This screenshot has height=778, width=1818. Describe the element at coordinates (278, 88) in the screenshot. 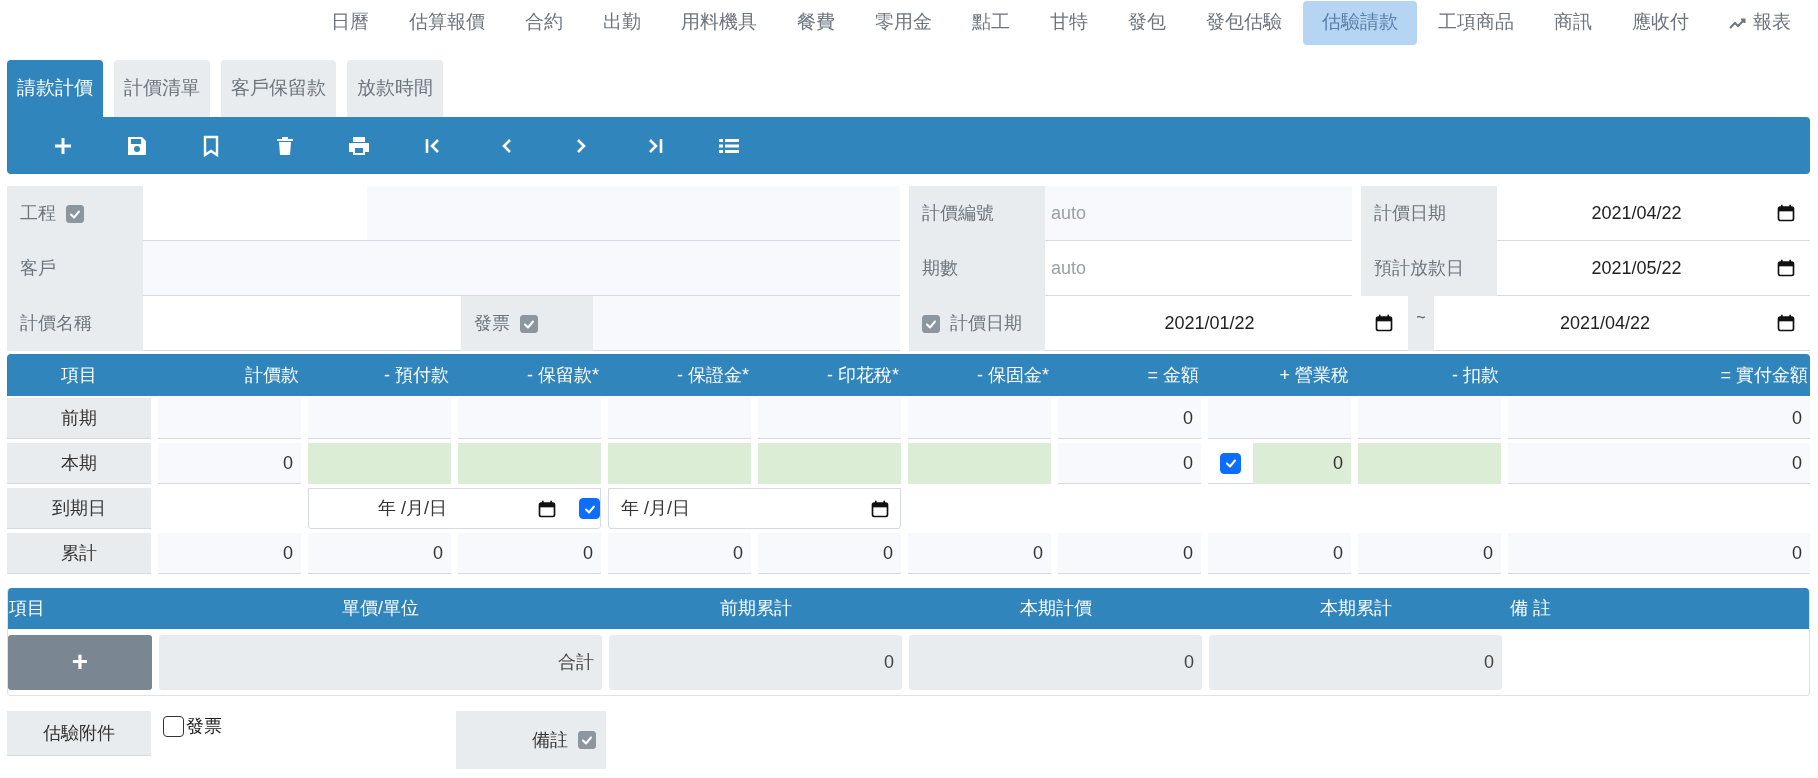

I see `tab: 客戶保留款` at that location.